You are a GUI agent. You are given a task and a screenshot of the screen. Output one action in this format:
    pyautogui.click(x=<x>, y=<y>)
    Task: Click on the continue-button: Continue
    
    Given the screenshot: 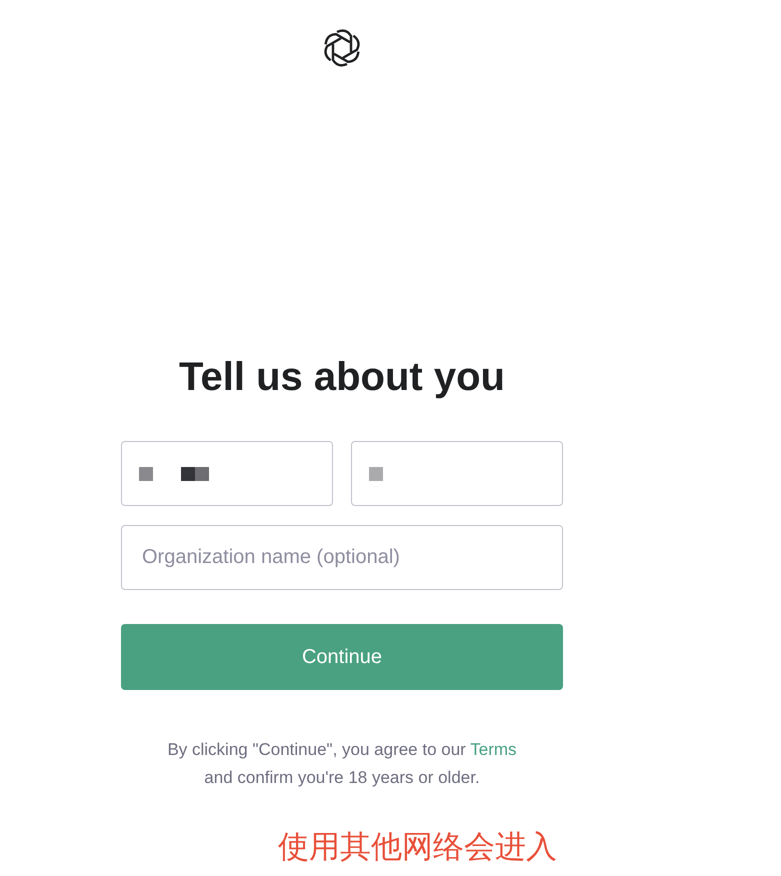 What is the action you would take?
    pyautogui.click(x=342, y=657)
    